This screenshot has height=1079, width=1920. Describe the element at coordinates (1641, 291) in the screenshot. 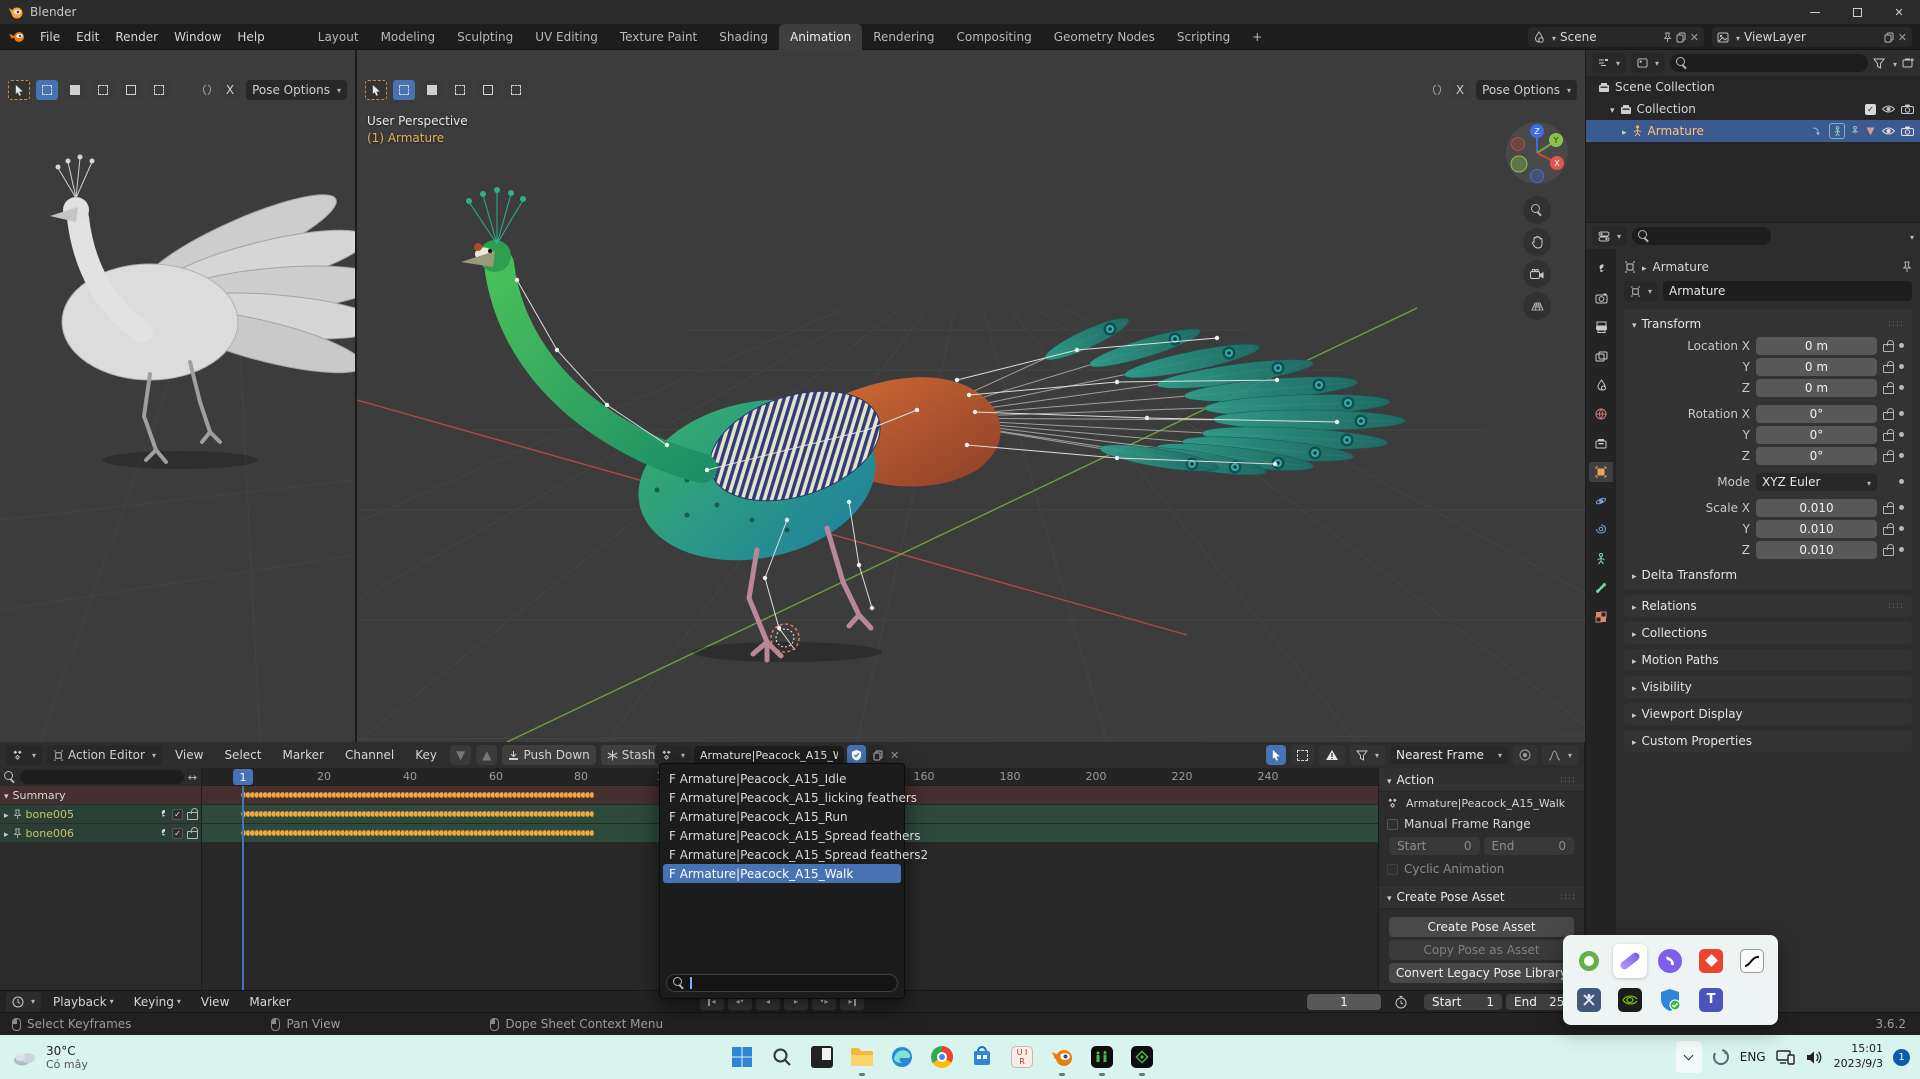

I see `object-id-icon` at that location.